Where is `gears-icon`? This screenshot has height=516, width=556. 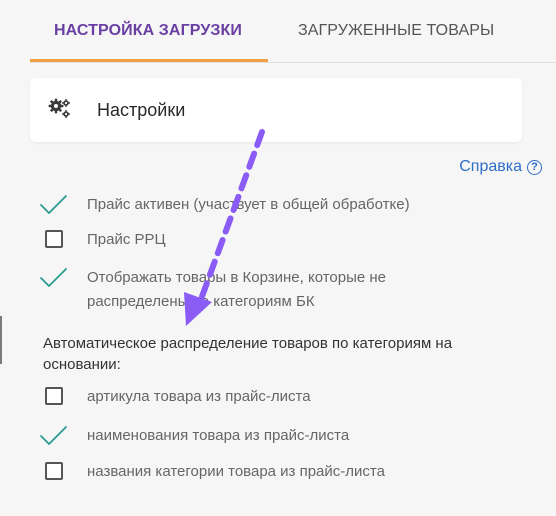
gears-icon is located at coordinates (59, 108).